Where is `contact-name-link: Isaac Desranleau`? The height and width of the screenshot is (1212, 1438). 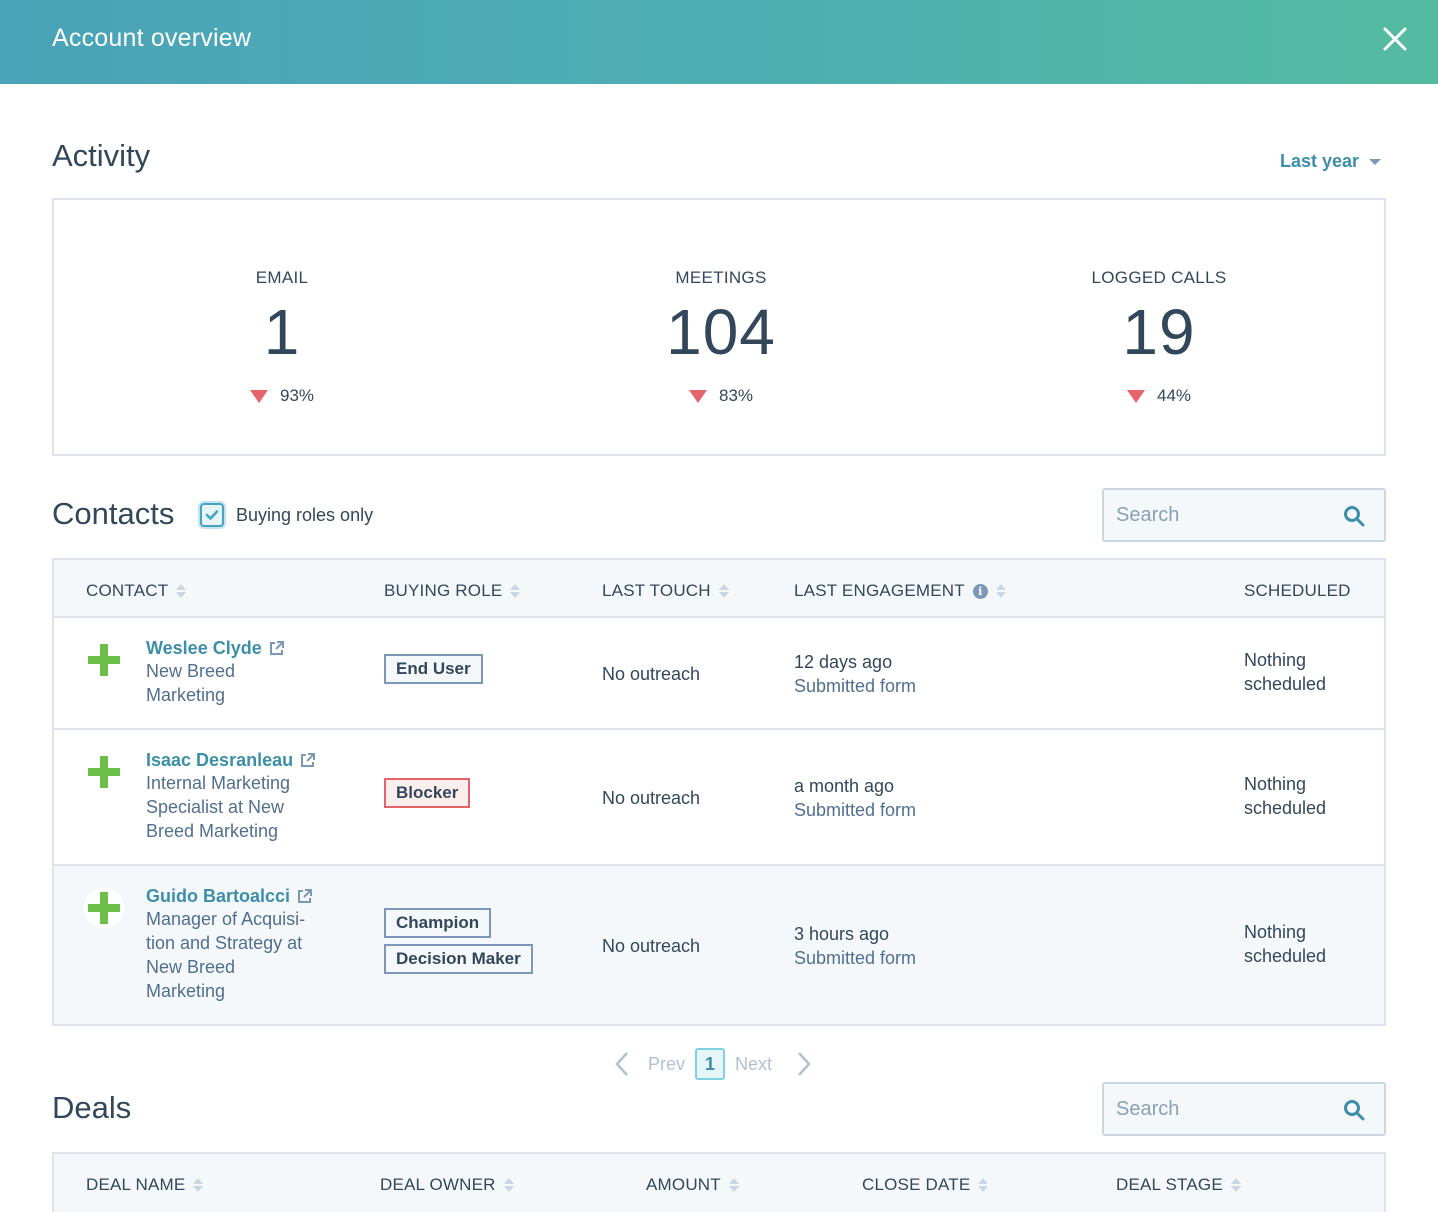 contact-name-link: Isaac Desranleau is located at coordinates (231, 760).